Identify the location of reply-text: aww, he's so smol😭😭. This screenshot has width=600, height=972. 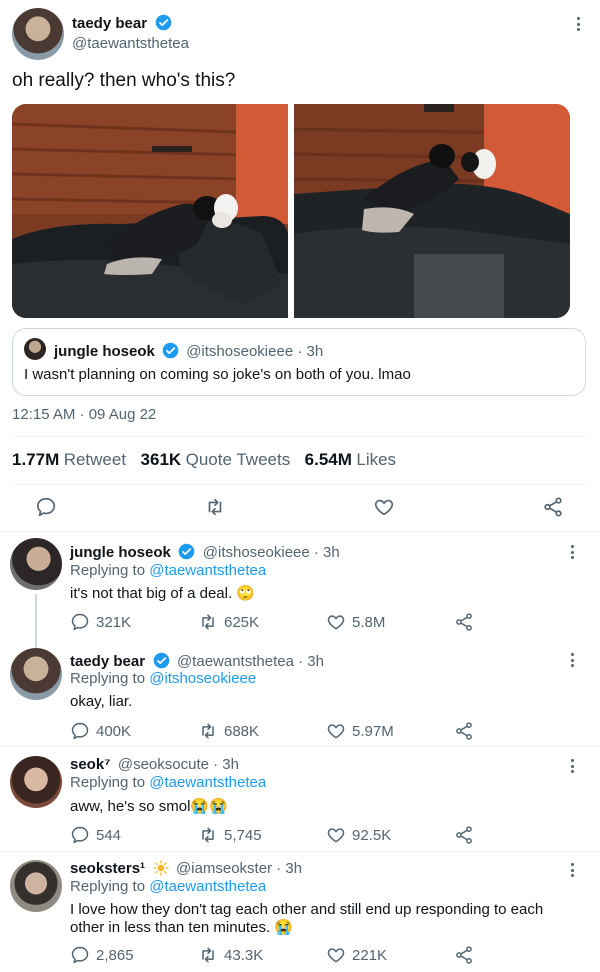
(149, 806).